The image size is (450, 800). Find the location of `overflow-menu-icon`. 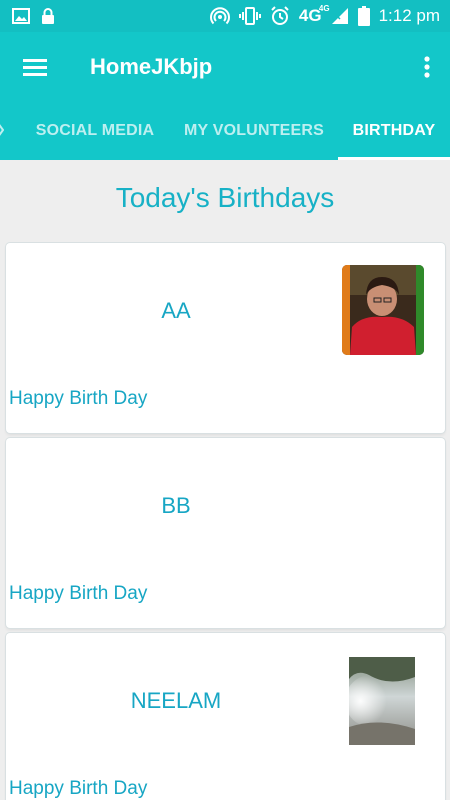

overflow-menu-icon is located at coordinates (427, 67).